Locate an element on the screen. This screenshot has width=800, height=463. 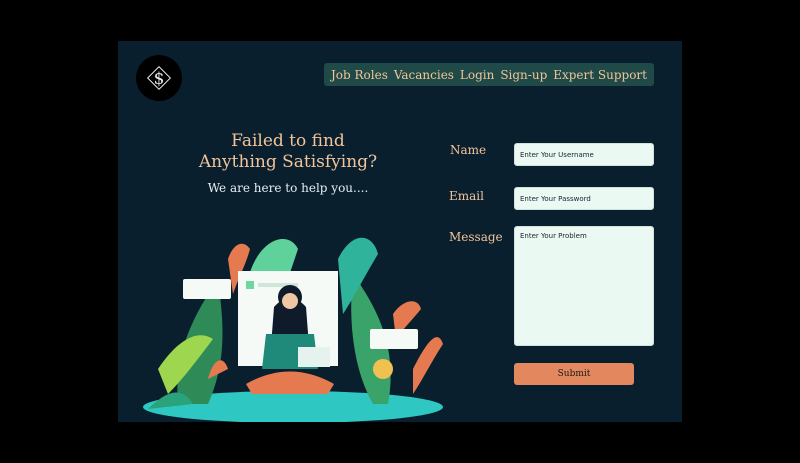
nav-job-roles: Job Roles is located at coordinates (359, 75).